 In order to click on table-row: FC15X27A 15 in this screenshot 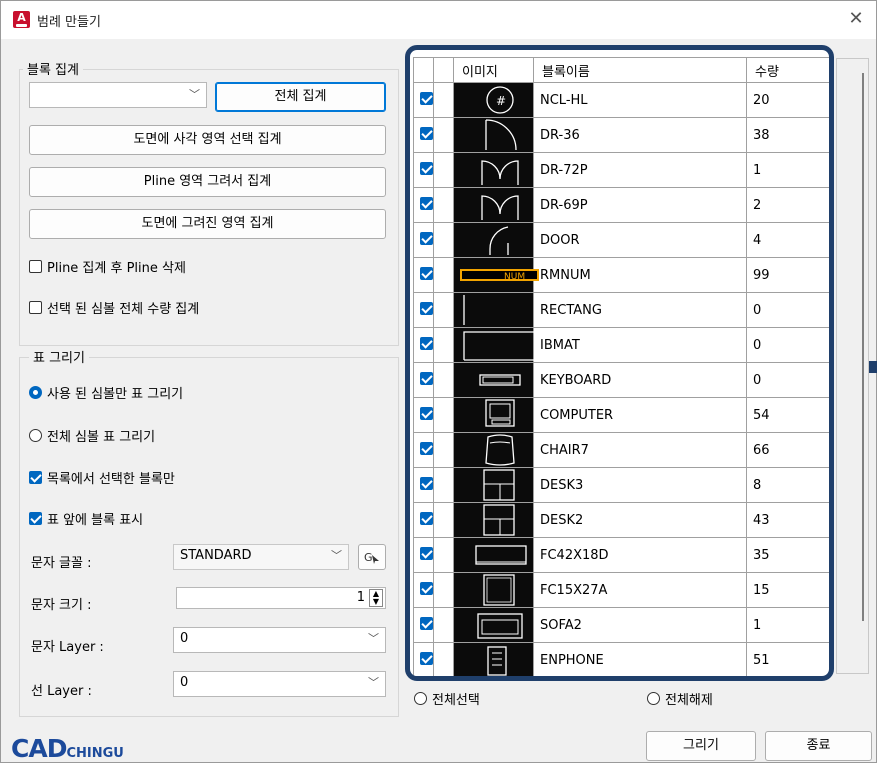, I will do `click(621, 590)`.